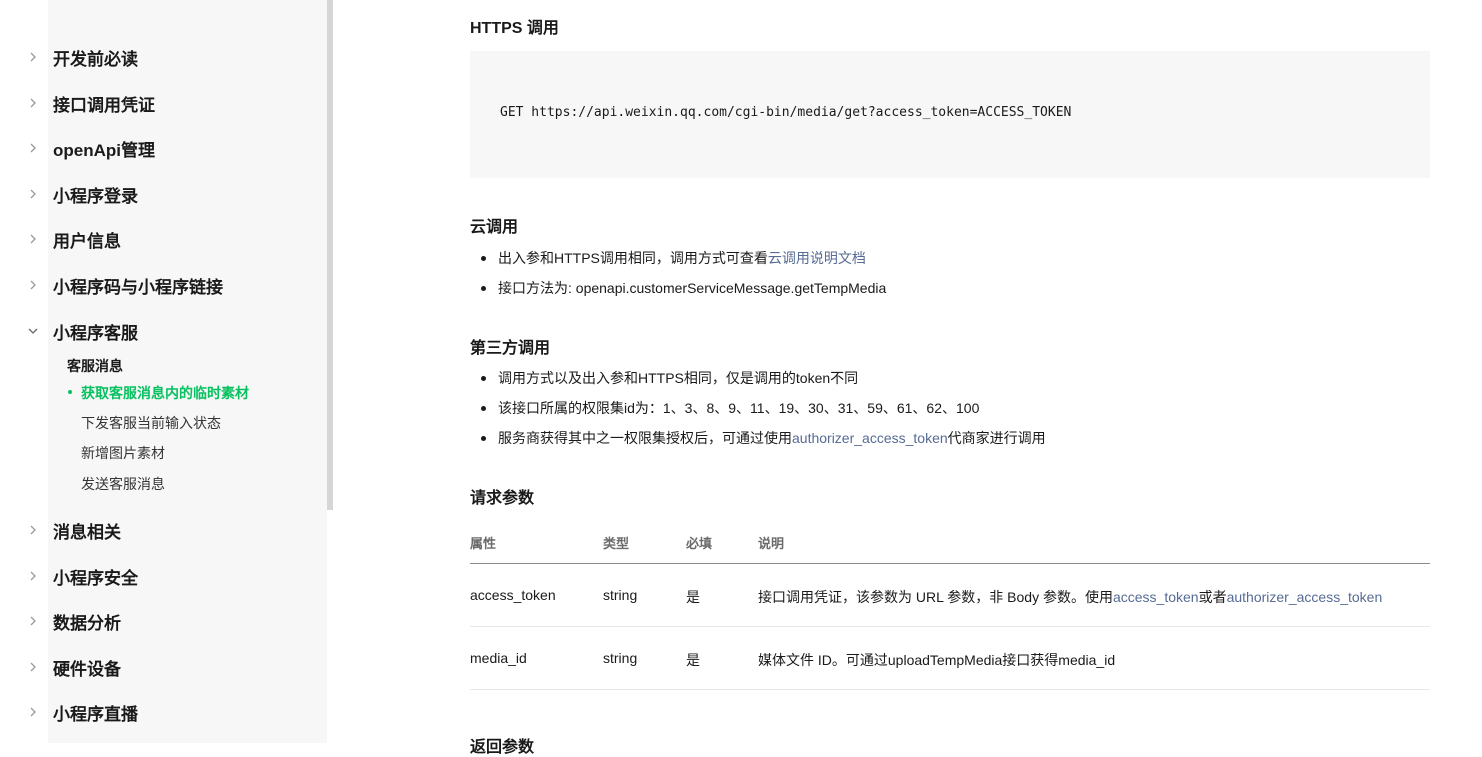  I want to click on sidebar-item-label: 用户信息, so click(87, 241).